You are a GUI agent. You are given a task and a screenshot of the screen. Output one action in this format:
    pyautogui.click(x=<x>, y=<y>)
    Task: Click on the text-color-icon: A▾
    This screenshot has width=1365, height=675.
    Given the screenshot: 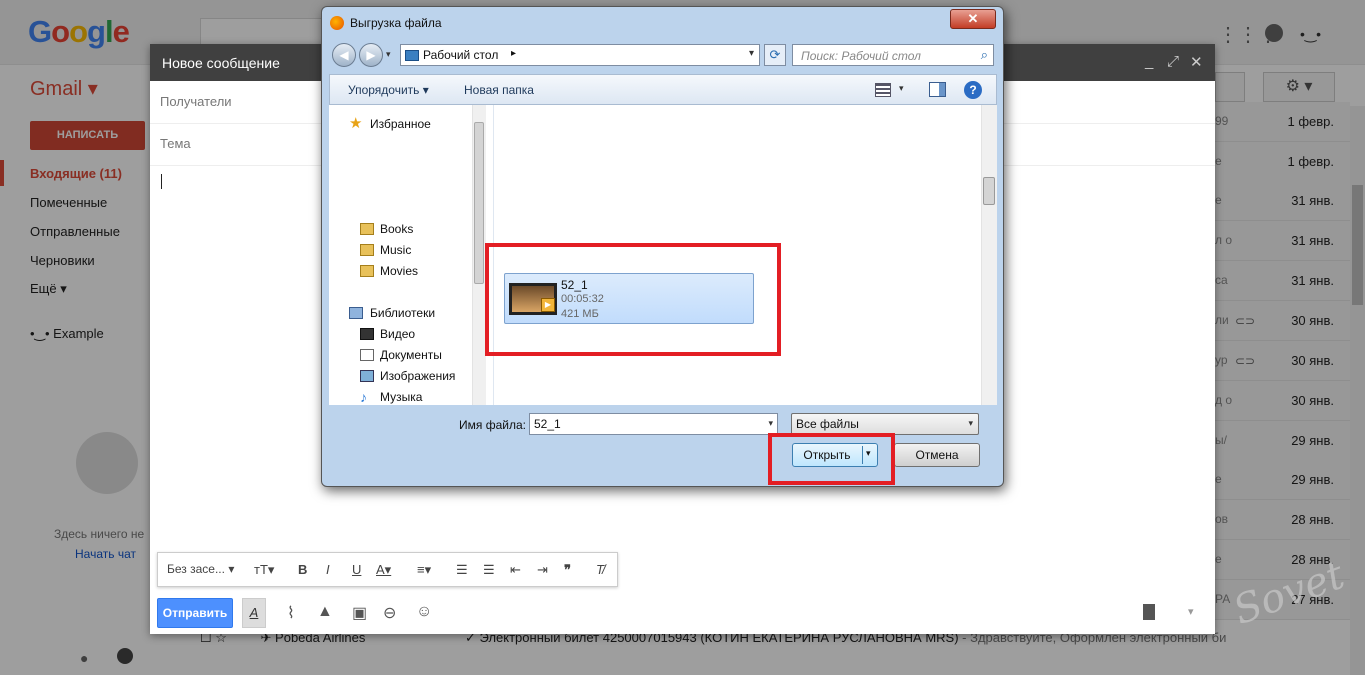 What is the action you would take?
    pyautogui.click(x=383, y=570)
    